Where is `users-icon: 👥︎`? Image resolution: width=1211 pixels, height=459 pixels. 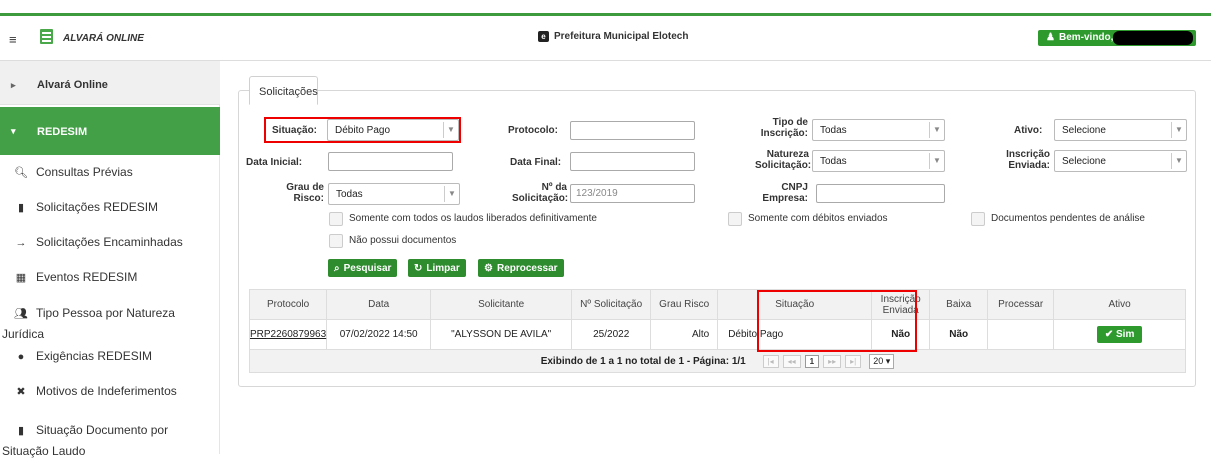
users-icon: 👥︎ is located at coordinates (21, 314).